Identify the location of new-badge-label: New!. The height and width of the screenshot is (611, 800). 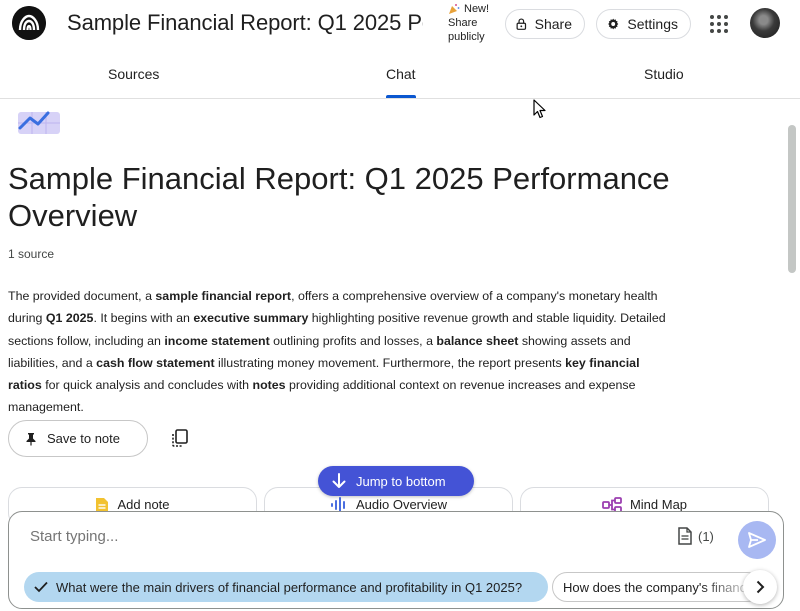
(477, 9).